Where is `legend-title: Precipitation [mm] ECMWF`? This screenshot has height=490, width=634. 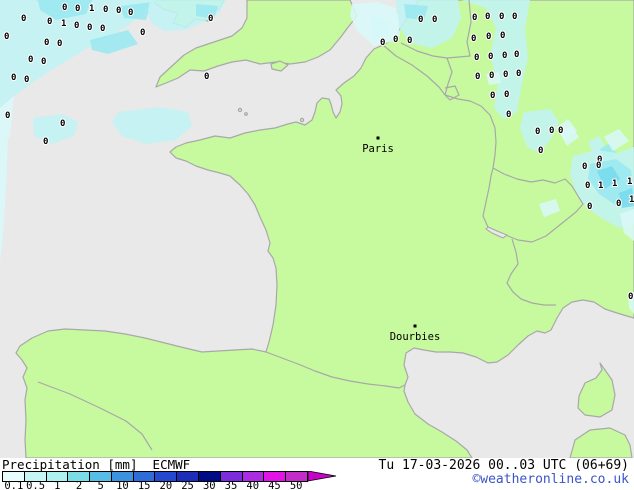 legend-title: Precipitation [mm] ECMWF is located at coordinates (96, 464).